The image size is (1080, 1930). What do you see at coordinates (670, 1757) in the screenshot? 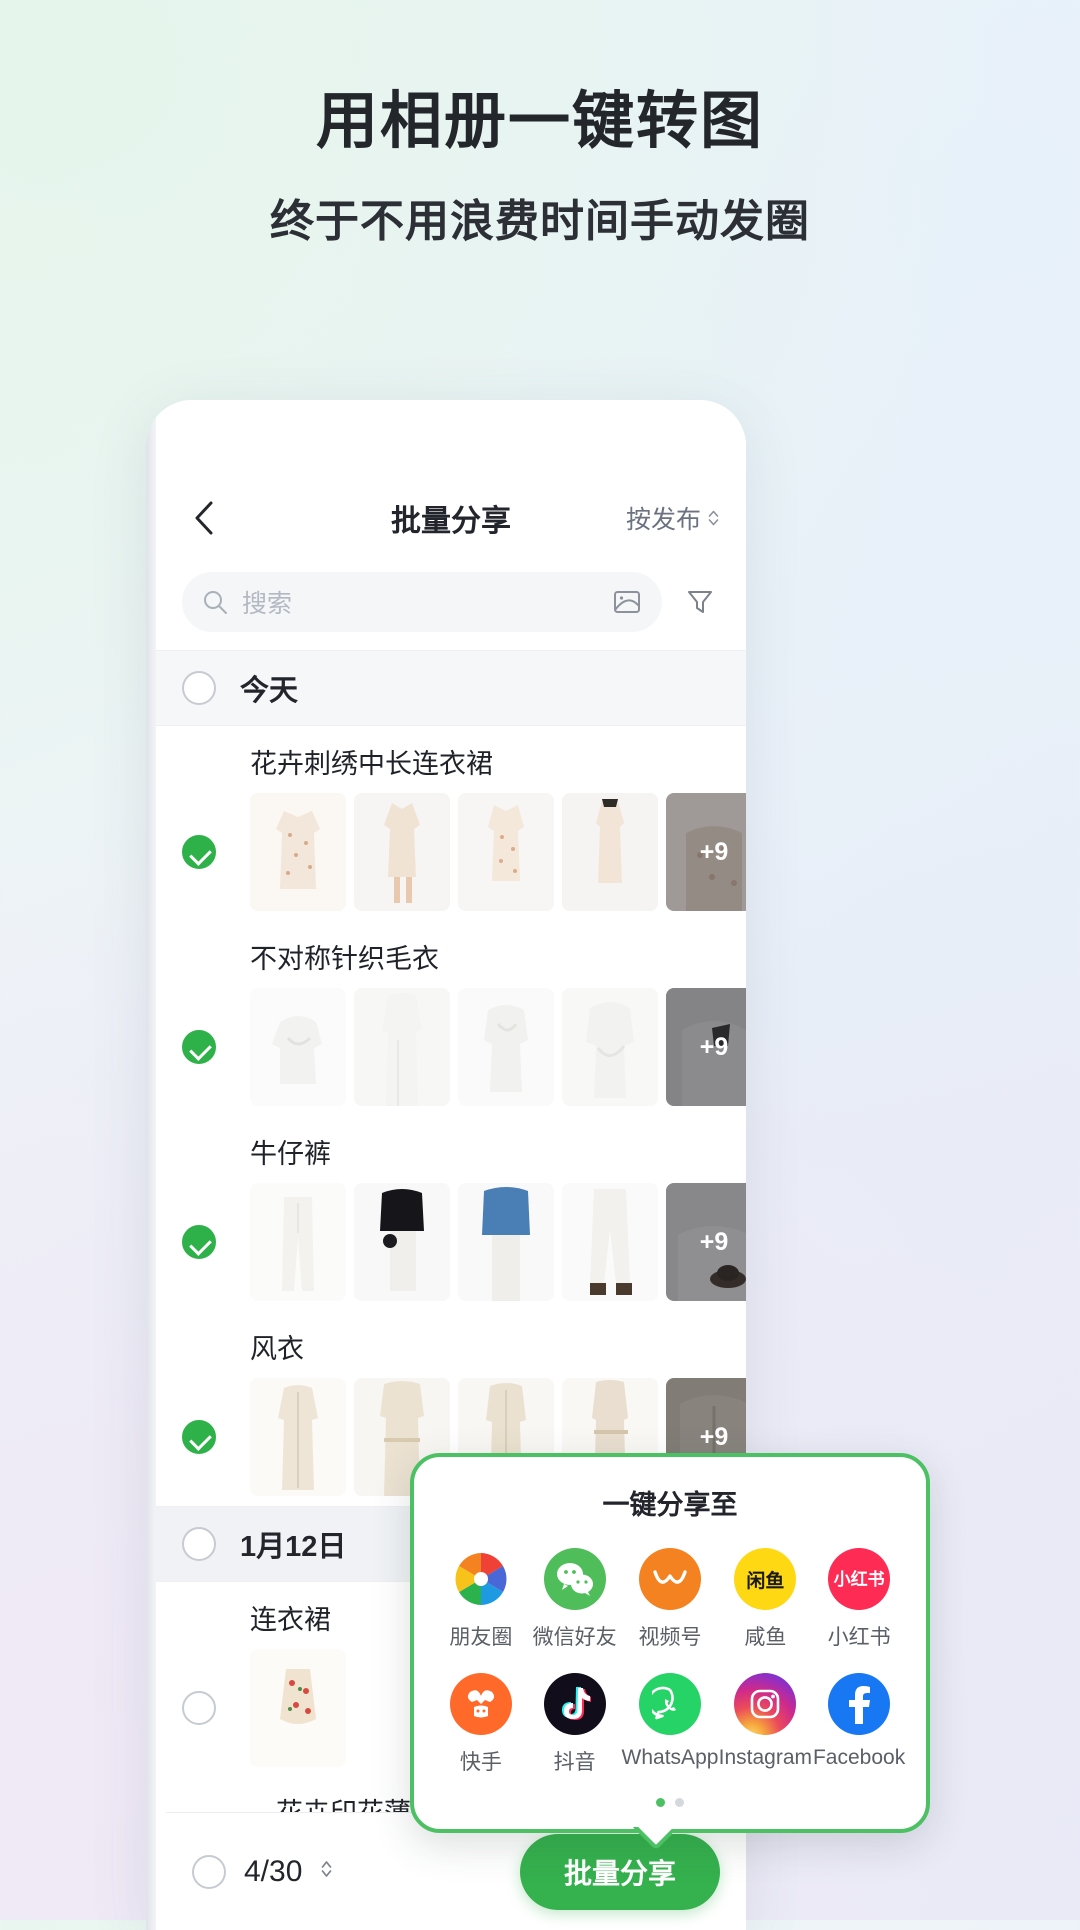
I see `share-app-label: WhatsApp` at bounding box center [670, 1757].